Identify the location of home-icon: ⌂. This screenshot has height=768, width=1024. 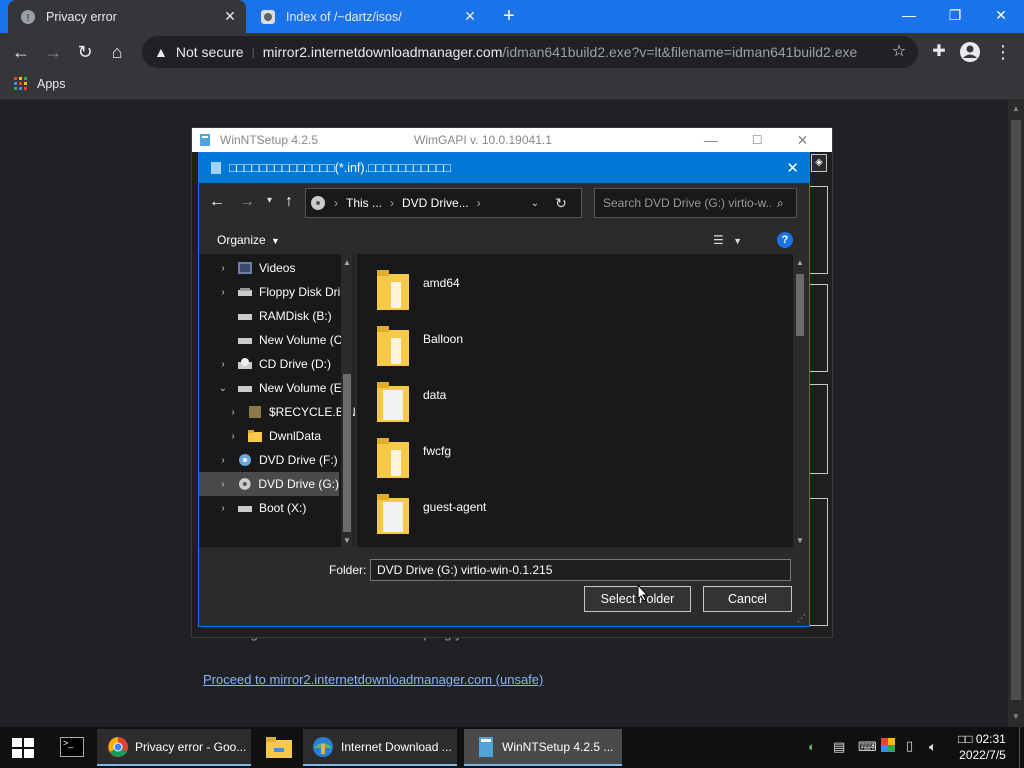
(117, 52).